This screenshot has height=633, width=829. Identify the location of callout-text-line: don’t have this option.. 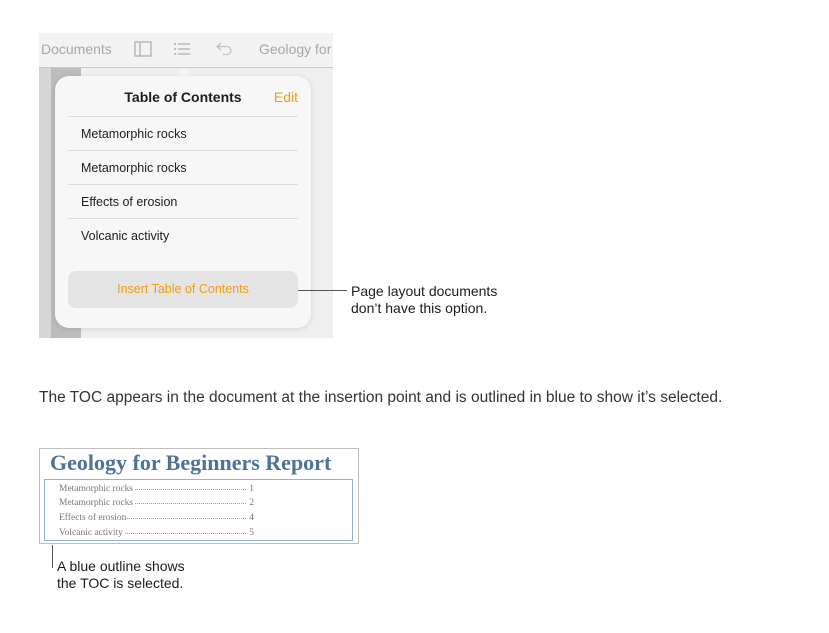
(419, 308).